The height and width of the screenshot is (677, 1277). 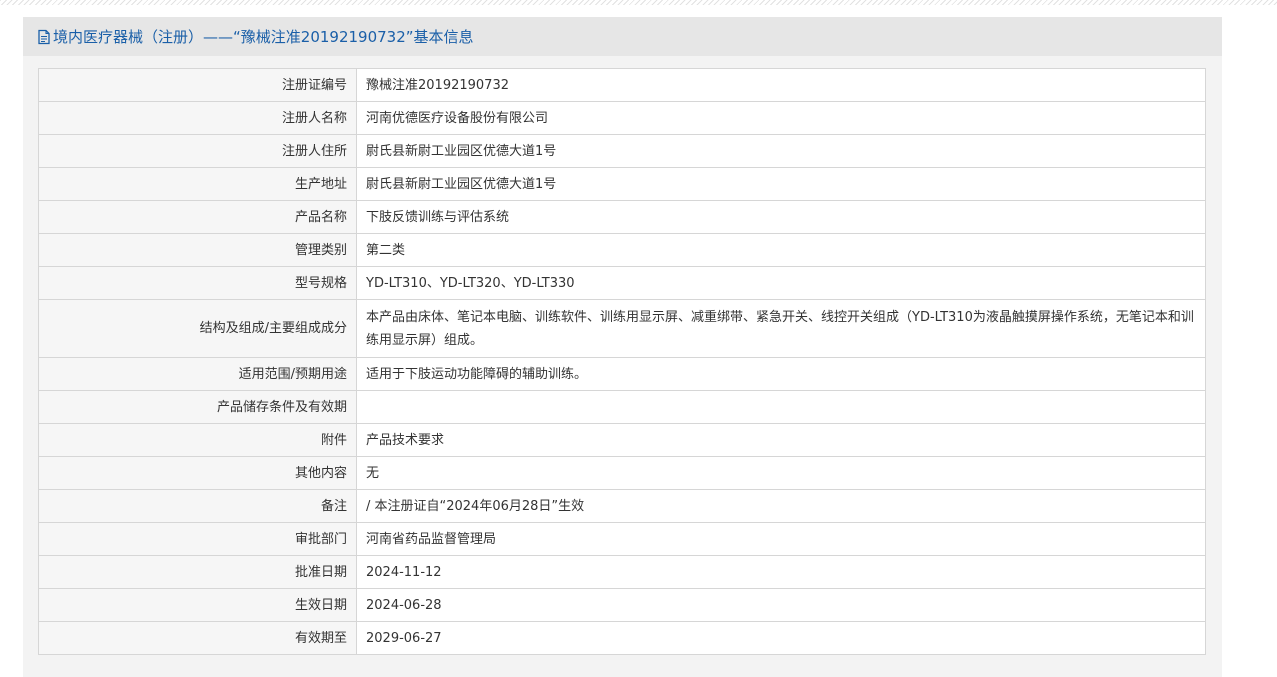 What do you see at coordinates (781, 407) in the screenshot?
I see `field-value` at bounding box center [781, 407].